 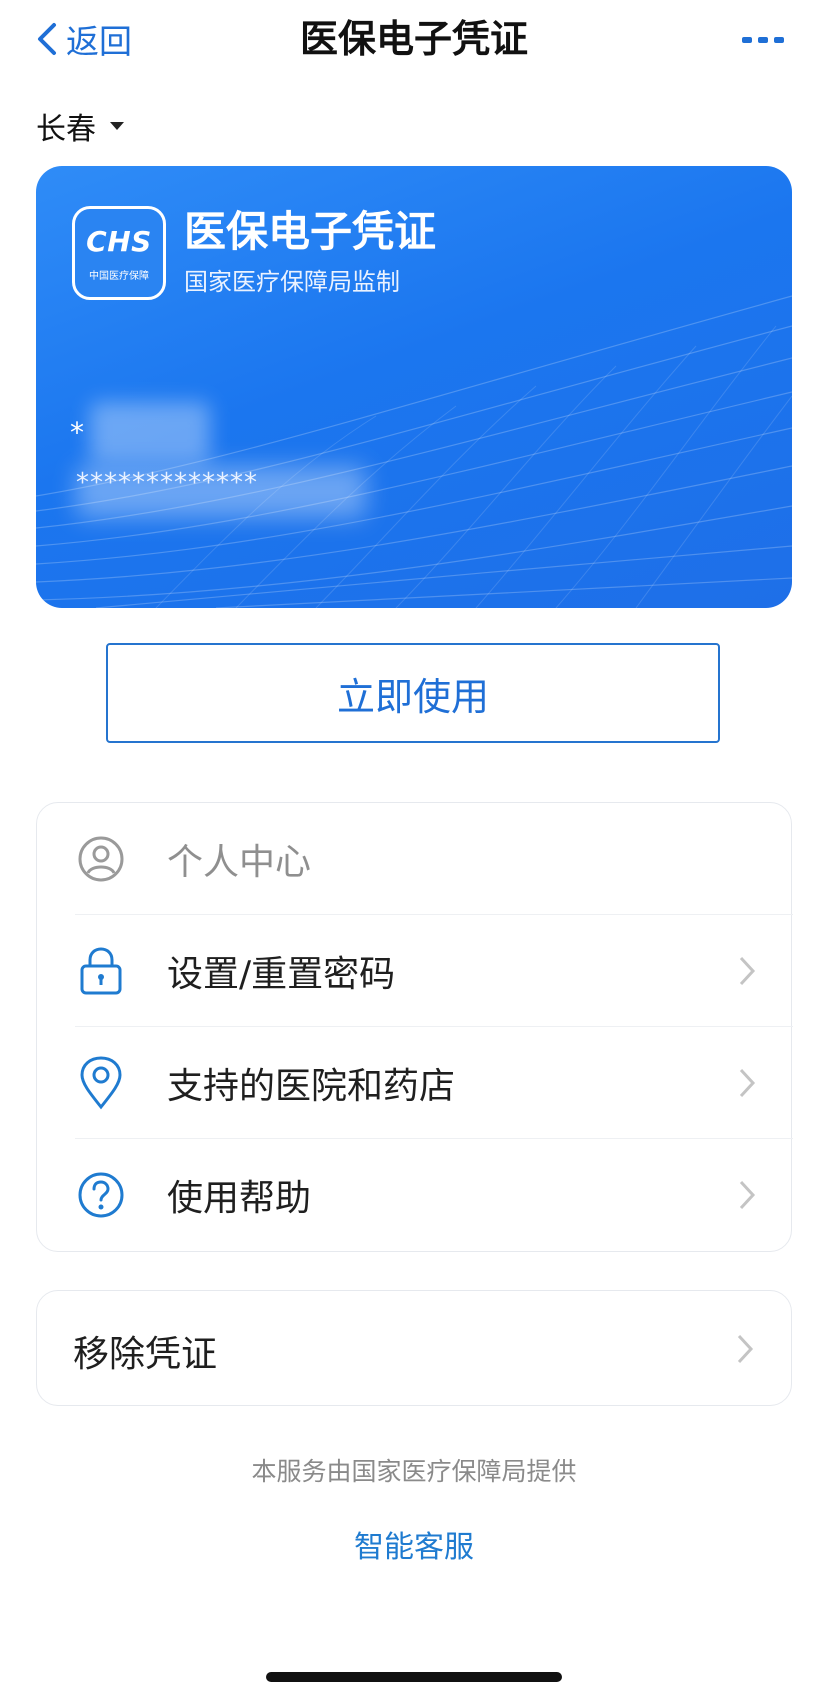 What do you see at coordinates (415, 859) in the screenshot?
I see `menu-item-personal-center: 个人中心` at bounding box center [415, 859].